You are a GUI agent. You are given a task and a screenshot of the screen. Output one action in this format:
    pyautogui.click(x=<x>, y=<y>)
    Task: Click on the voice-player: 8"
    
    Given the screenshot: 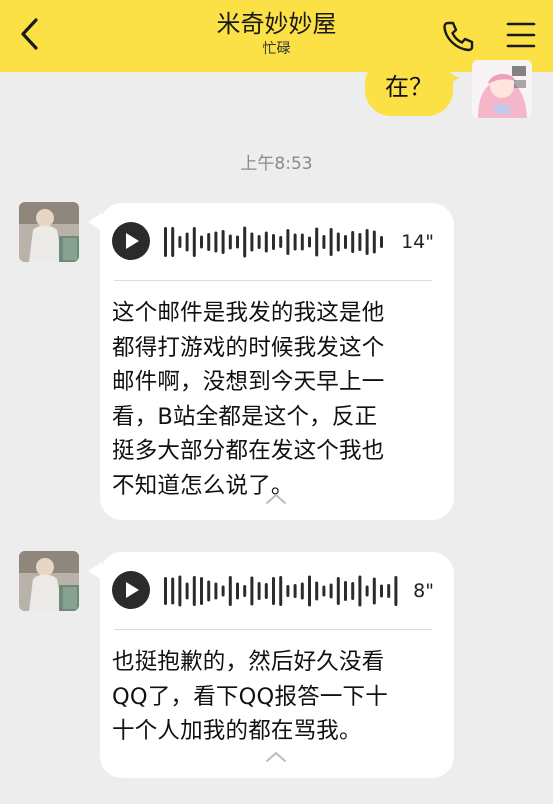 What is the action you would take?
    pyautogui.click(x=277, y=590)
    